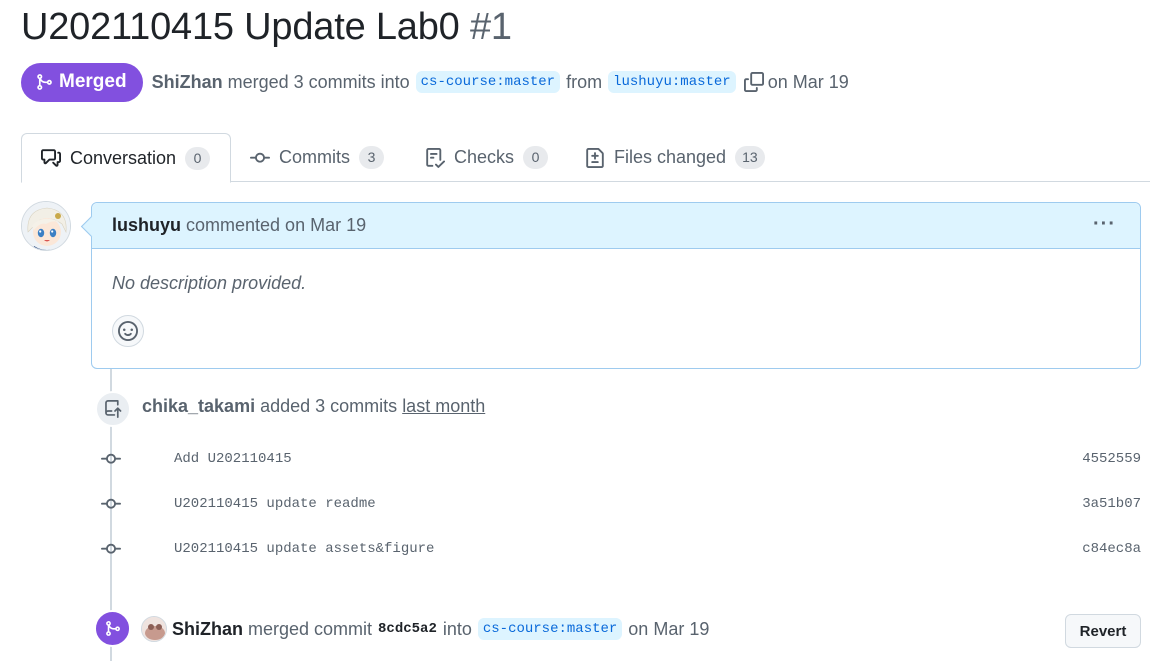 The image size is (1150, 661). What do you see at coordinates (310, 628) in the screenshot?
I see `merge-event-text: merged commit` at bounding box center [310, 628].